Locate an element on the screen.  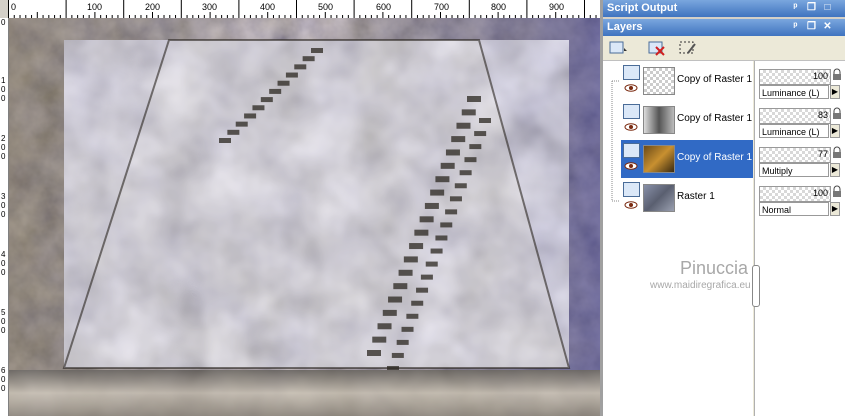
horizontal-ruler: 0 100 200 300 400 500 600 700 800 900 is located at coordinates (304, 9).